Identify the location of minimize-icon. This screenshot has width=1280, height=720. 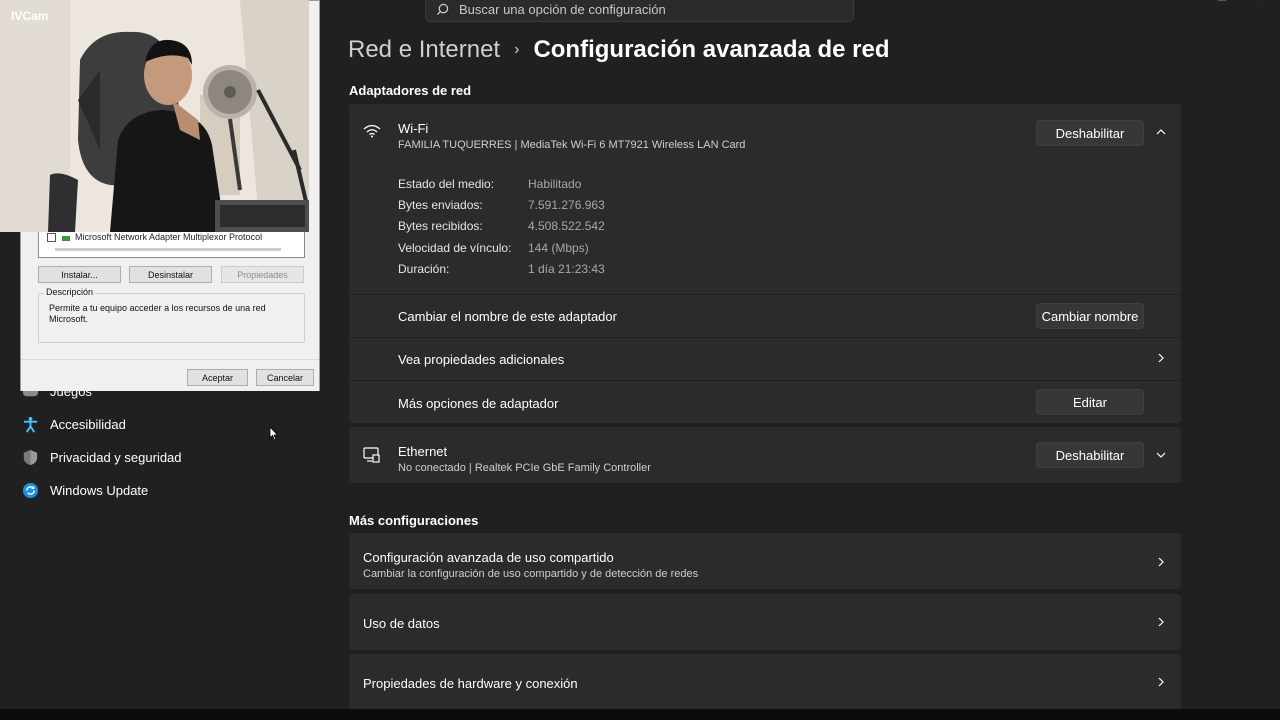
(1186, 3).